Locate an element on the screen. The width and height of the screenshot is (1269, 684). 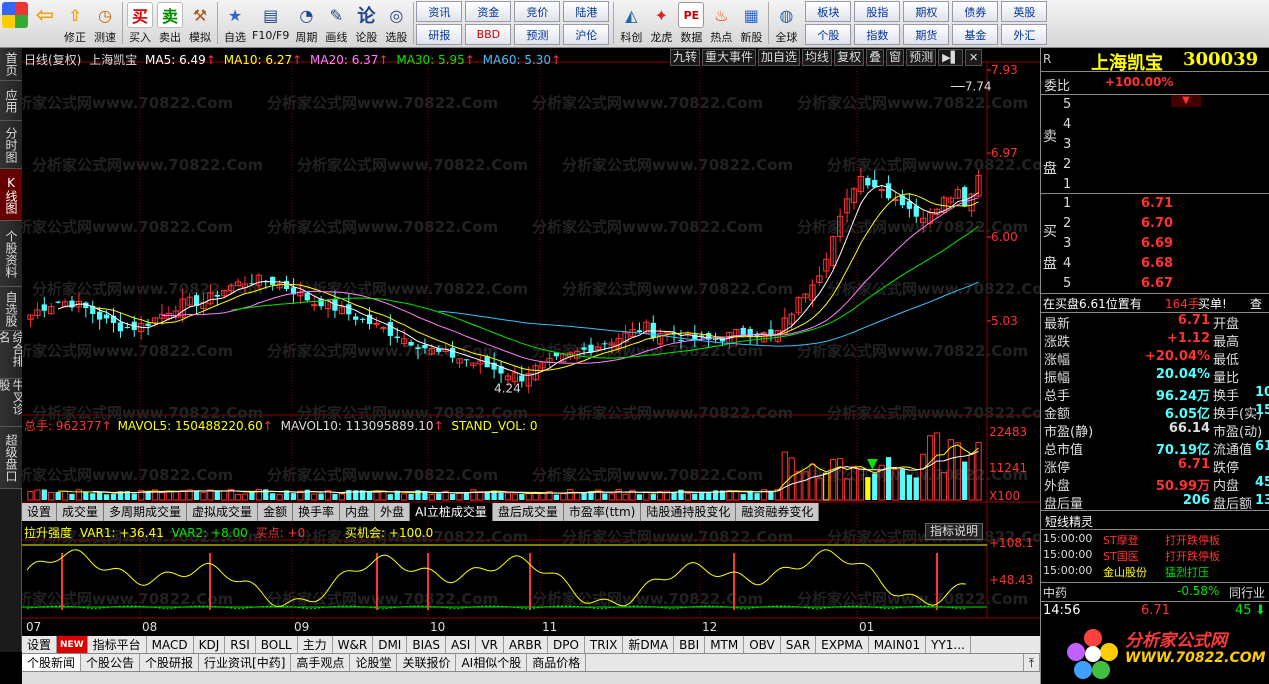
indicator-tab-2: 多周期成交量 is located at coordinates (146, 512).